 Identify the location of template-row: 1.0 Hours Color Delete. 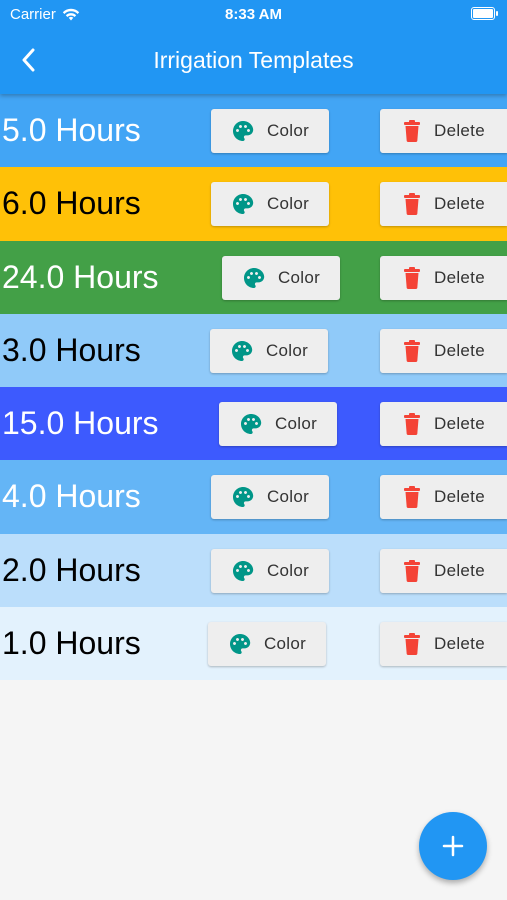
(253, 644).